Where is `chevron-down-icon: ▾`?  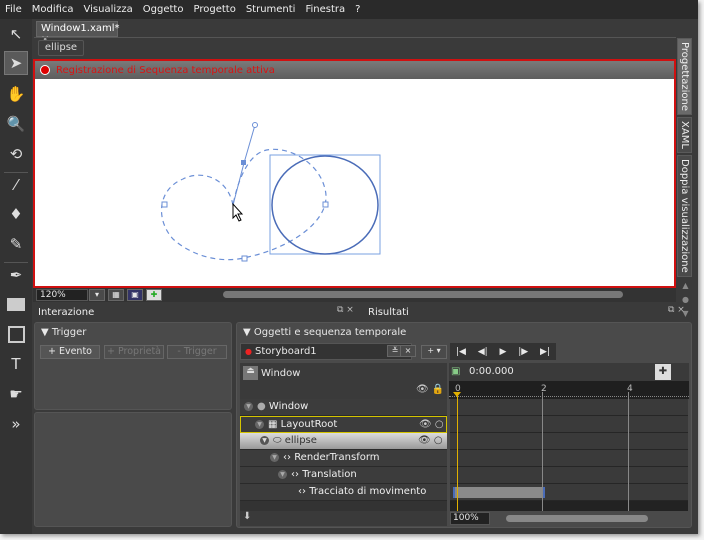
chevron-down-icon: ▾ is located at coordinates (97, 295).